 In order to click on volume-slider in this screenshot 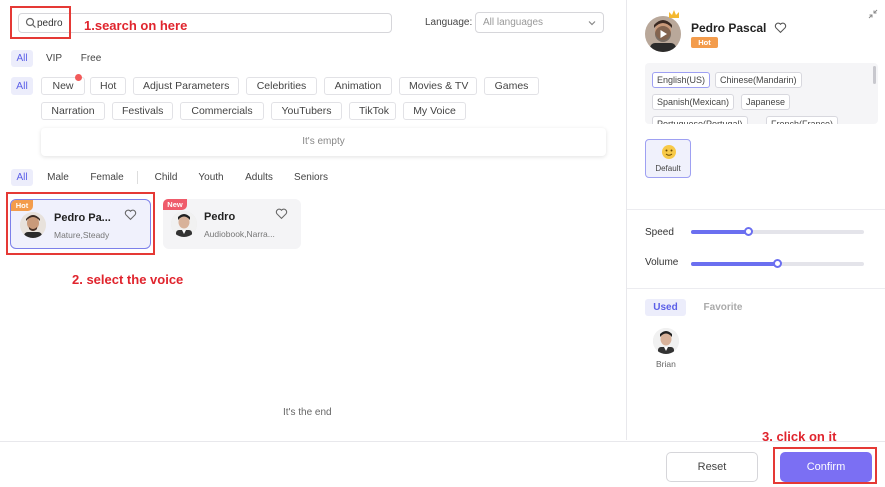, I will do `click(777, 263)`.